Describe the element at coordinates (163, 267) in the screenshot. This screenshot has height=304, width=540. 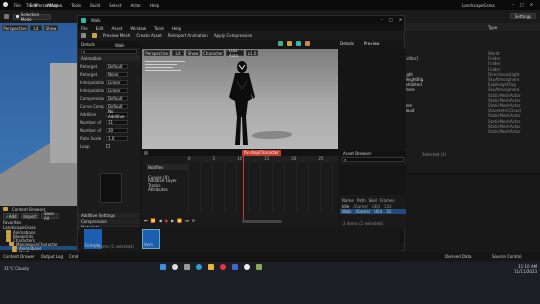
I see `windows-start-icon` at that location.